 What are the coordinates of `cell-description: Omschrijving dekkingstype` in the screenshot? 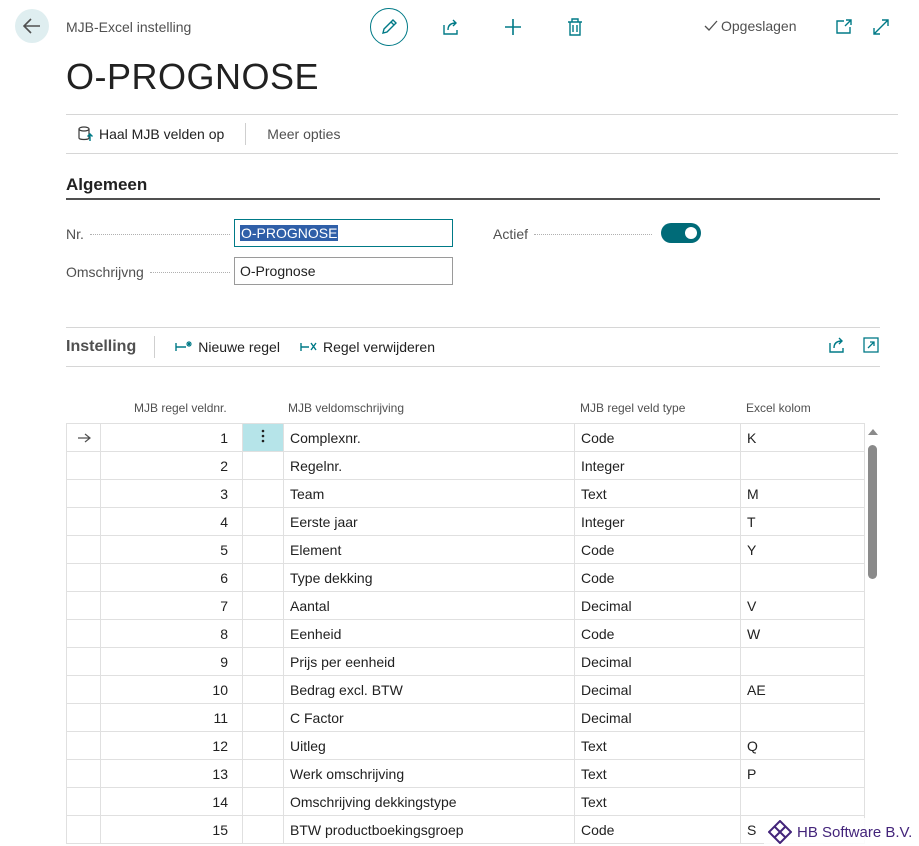 It's located at (429, 801).